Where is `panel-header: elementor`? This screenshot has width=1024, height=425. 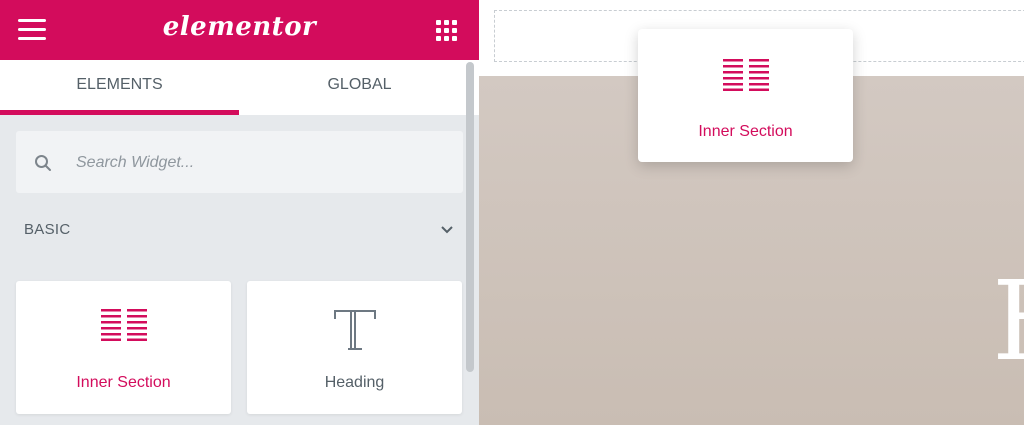
panel-header: elementor is located at coordinates (239, 30).